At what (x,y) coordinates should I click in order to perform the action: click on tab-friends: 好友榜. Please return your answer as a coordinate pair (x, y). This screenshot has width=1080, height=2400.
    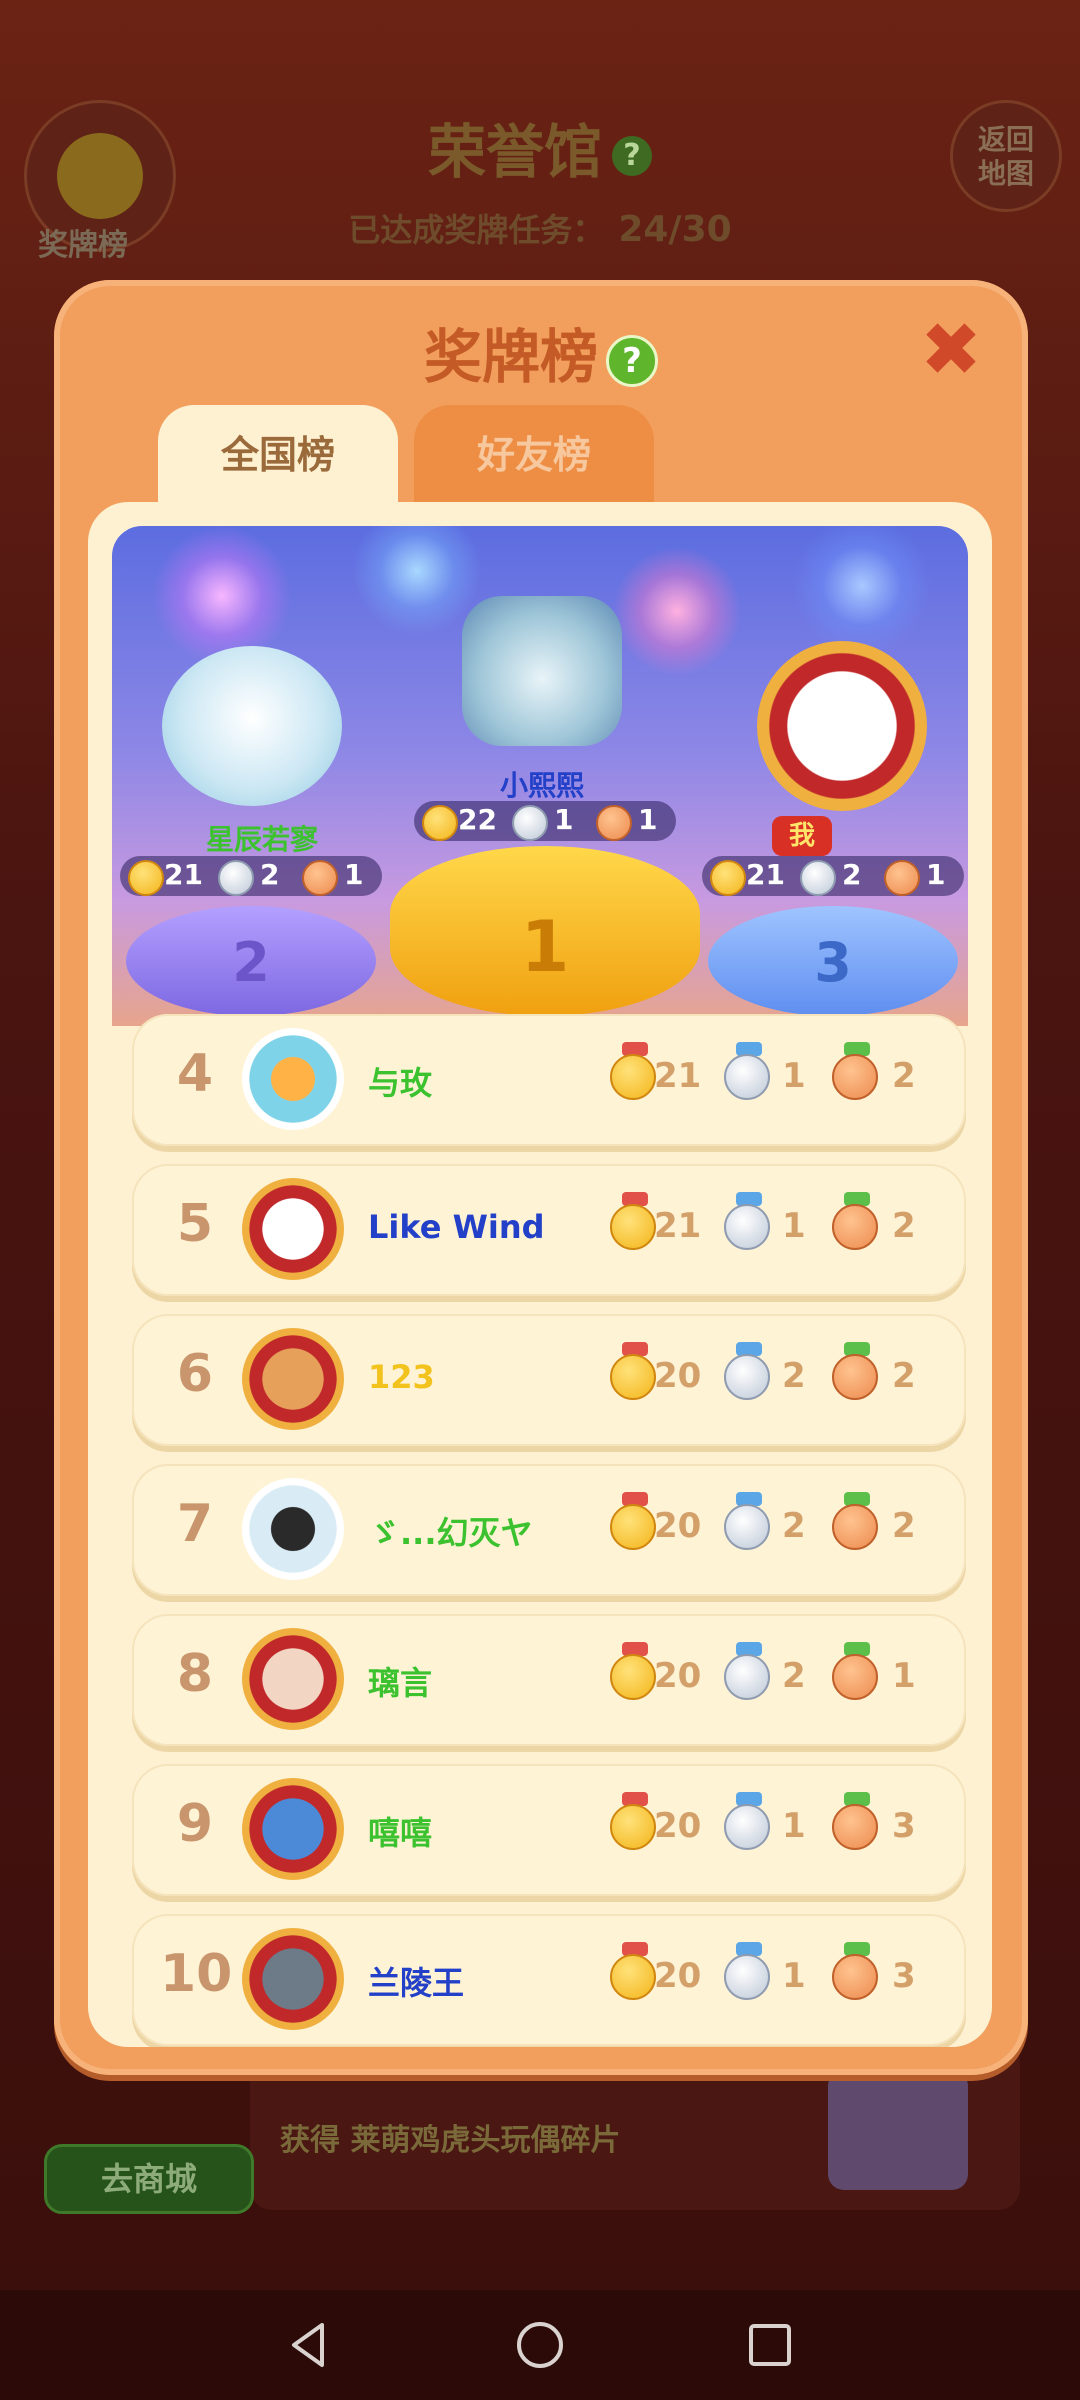
    Looking at the image, I should click on (534, 455).